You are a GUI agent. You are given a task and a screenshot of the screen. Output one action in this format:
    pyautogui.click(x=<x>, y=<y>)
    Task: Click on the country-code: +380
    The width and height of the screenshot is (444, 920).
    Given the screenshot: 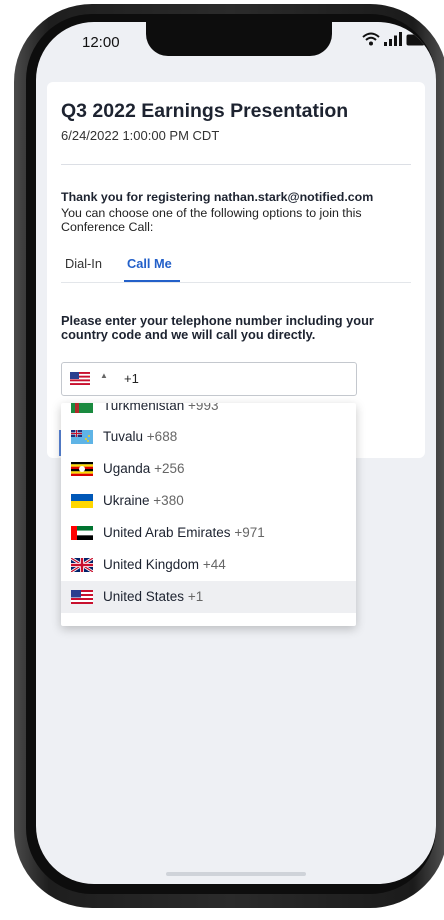 What is the action you would take?
    pyautogui.click(x=168, y=500)
    